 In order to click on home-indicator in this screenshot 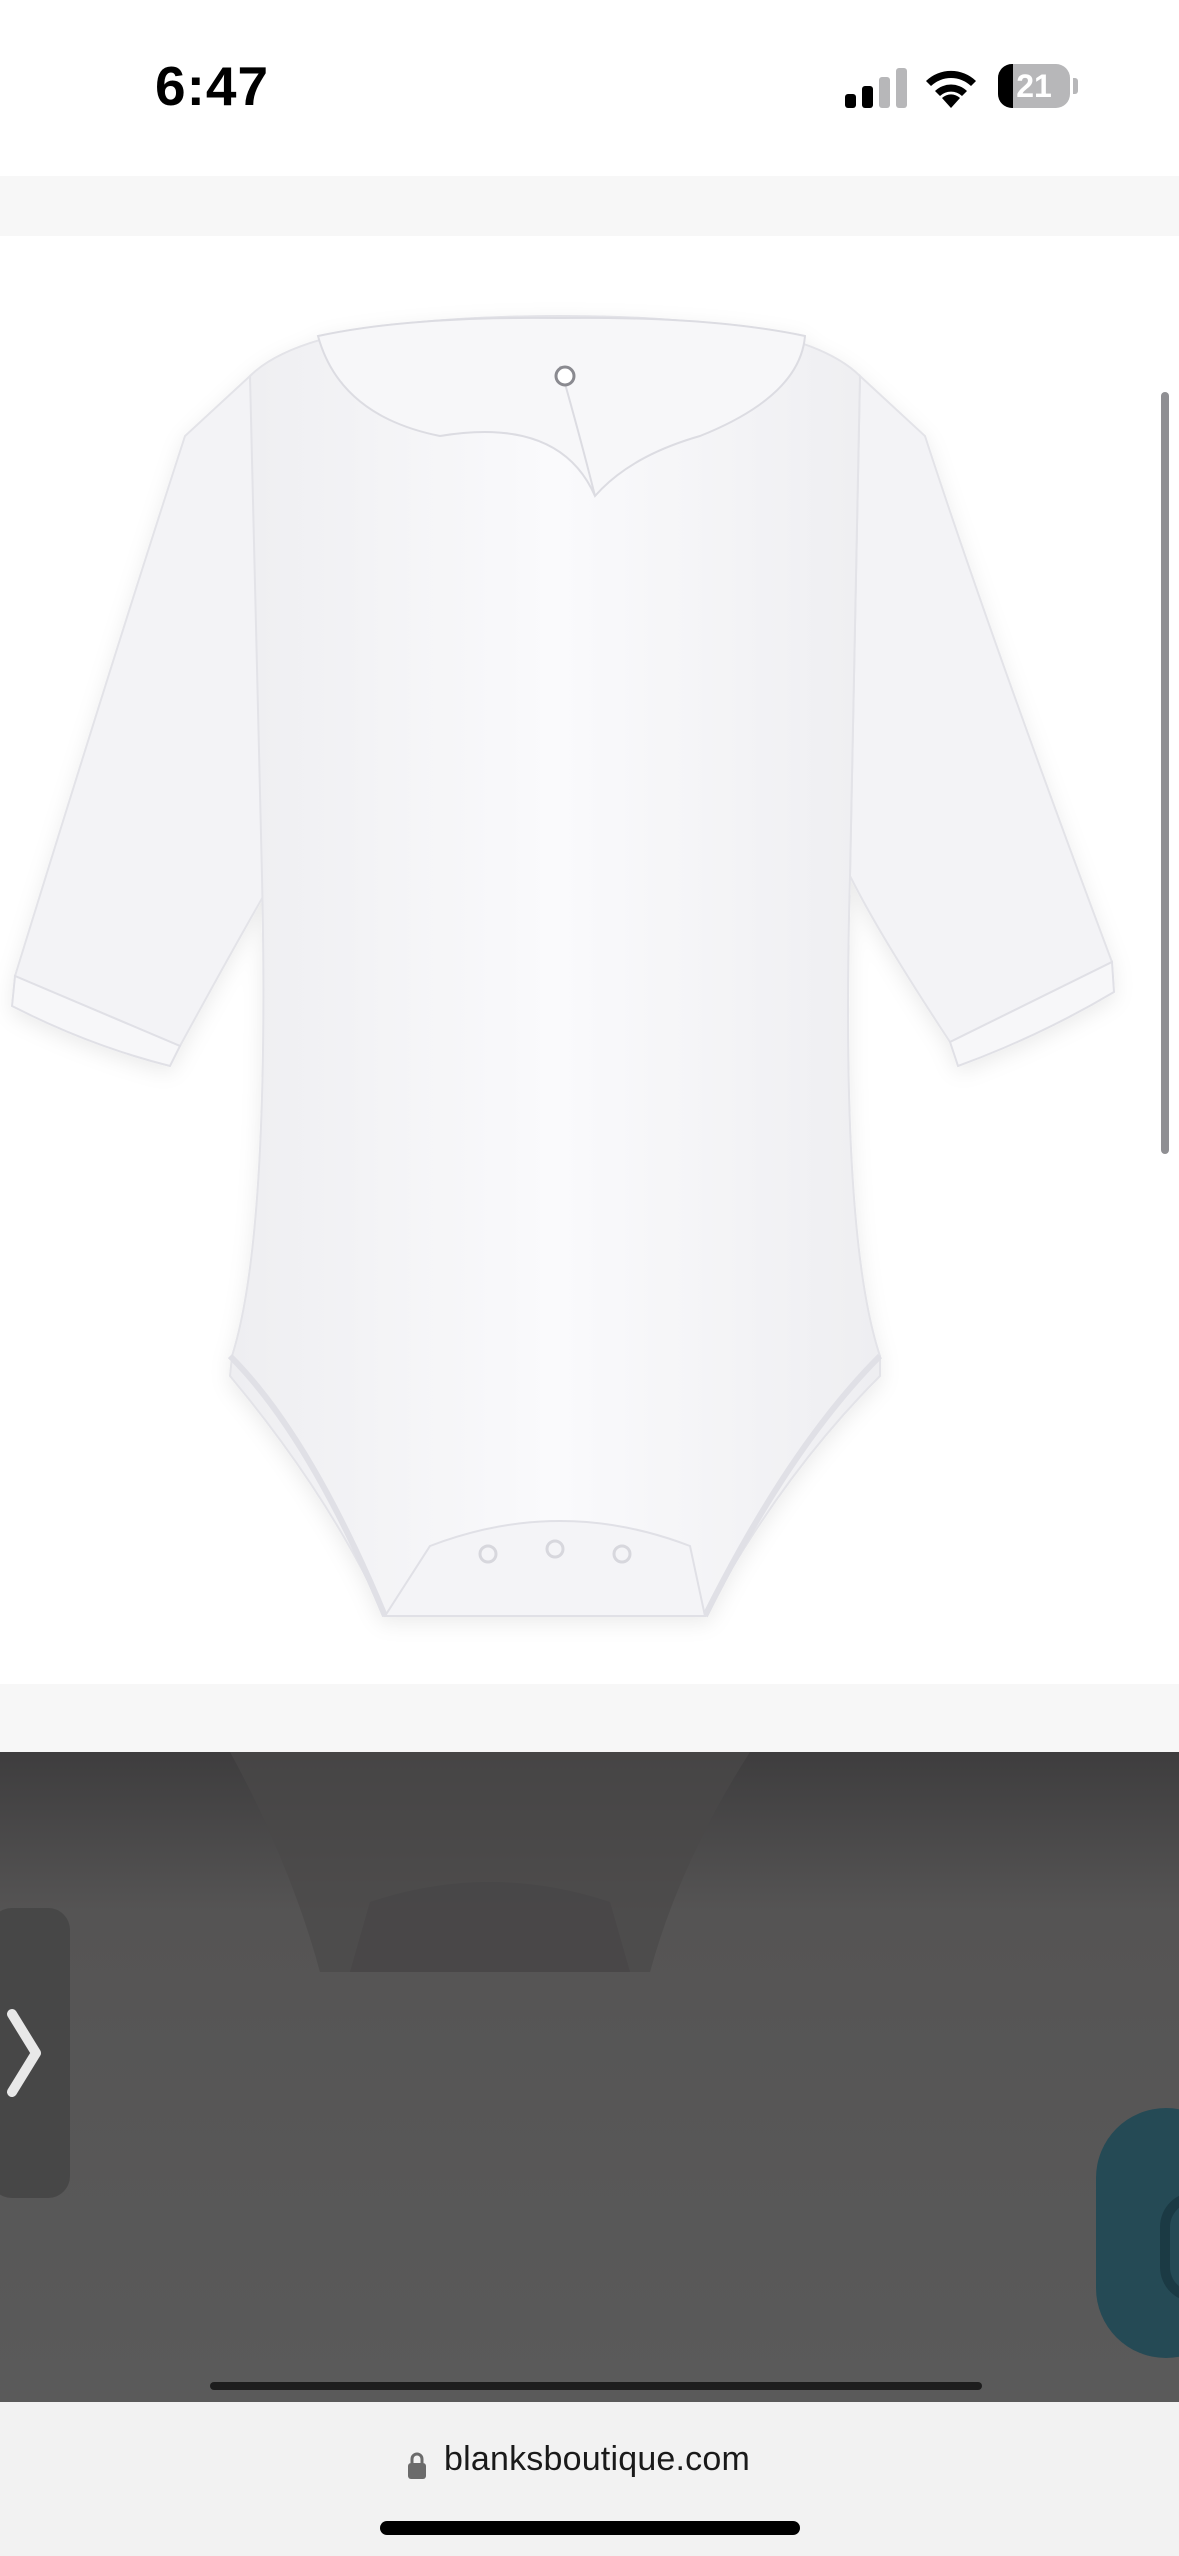, I will do `click(590, 2528)`.